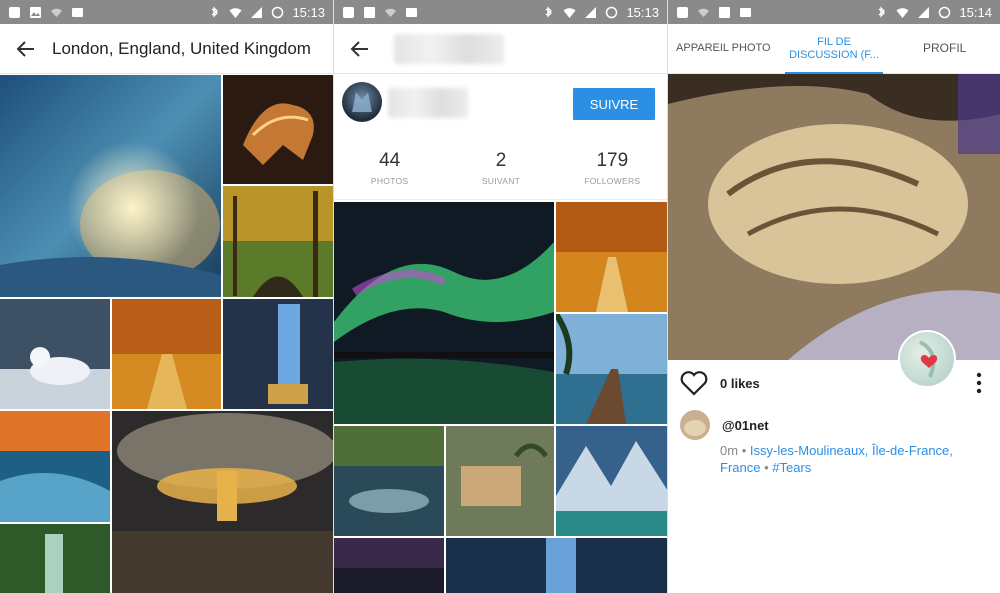  Describe the element at coordinates (740, 383) in the screenshot. I see `likes-count: 0 likes` at that location.